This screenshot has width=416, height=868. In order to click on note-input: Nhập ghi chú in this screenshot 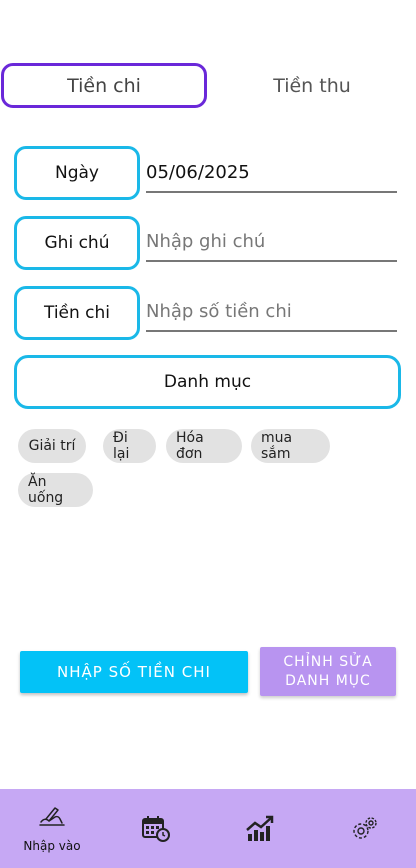, I will do `click(271, 242)`.